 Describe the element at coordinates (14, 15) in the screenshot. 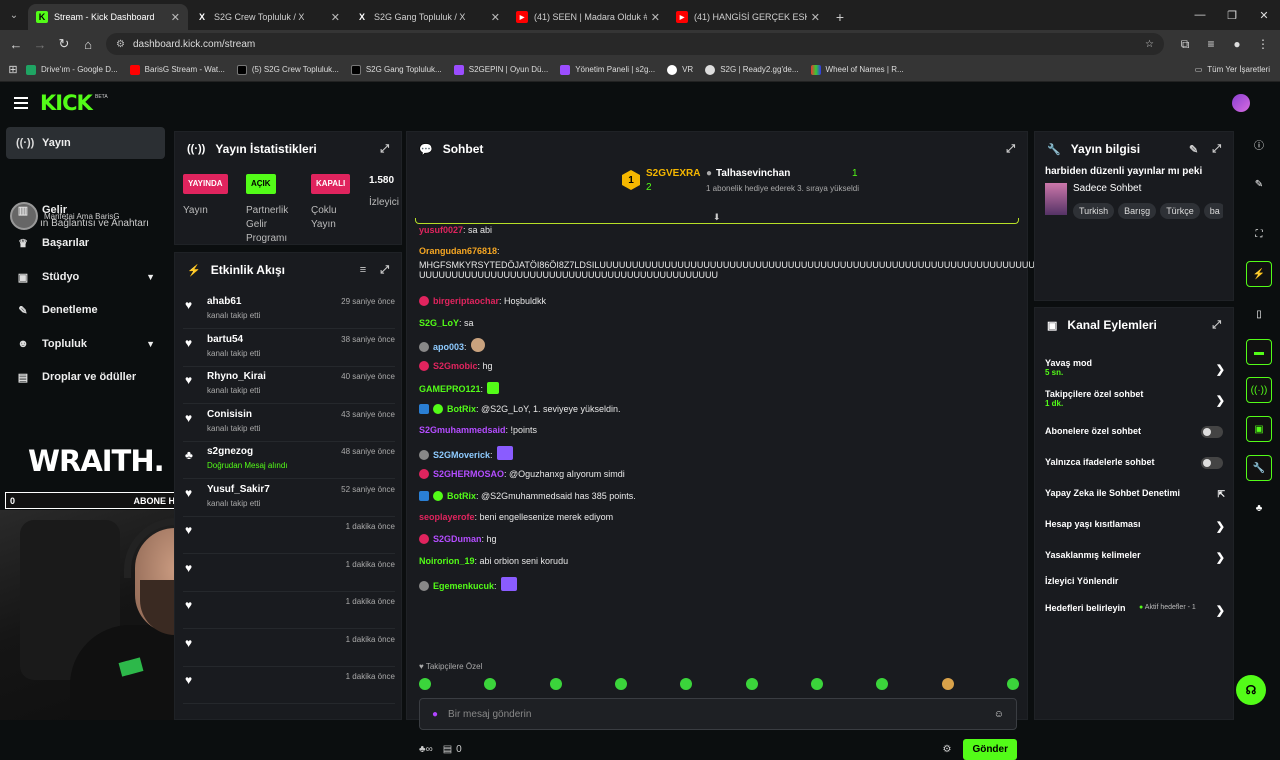

I see `tab-search-icon: ⌄` at that location.